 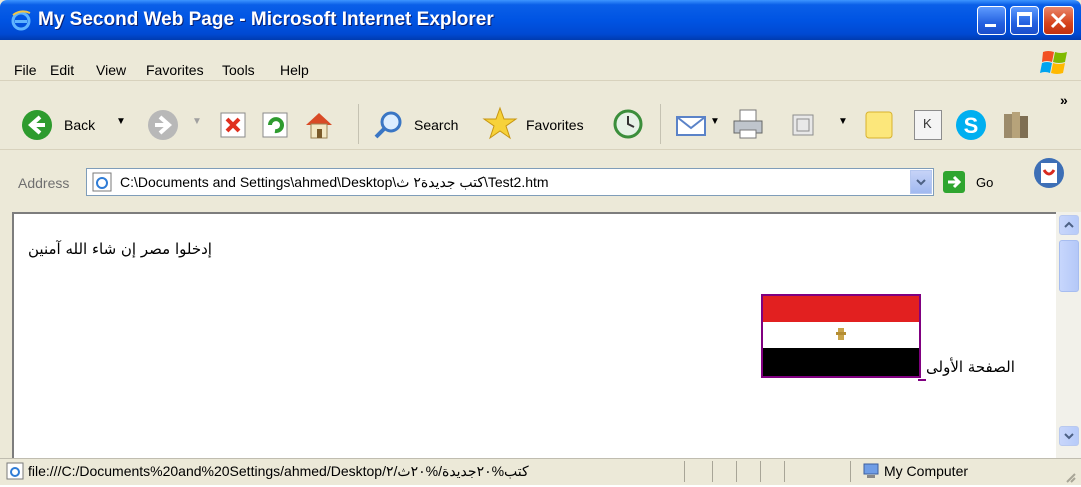 What do you see at coordinates (238, 70) in the screenshot?
I see `menu-tools: Tools` at bounding box center [238, 70].